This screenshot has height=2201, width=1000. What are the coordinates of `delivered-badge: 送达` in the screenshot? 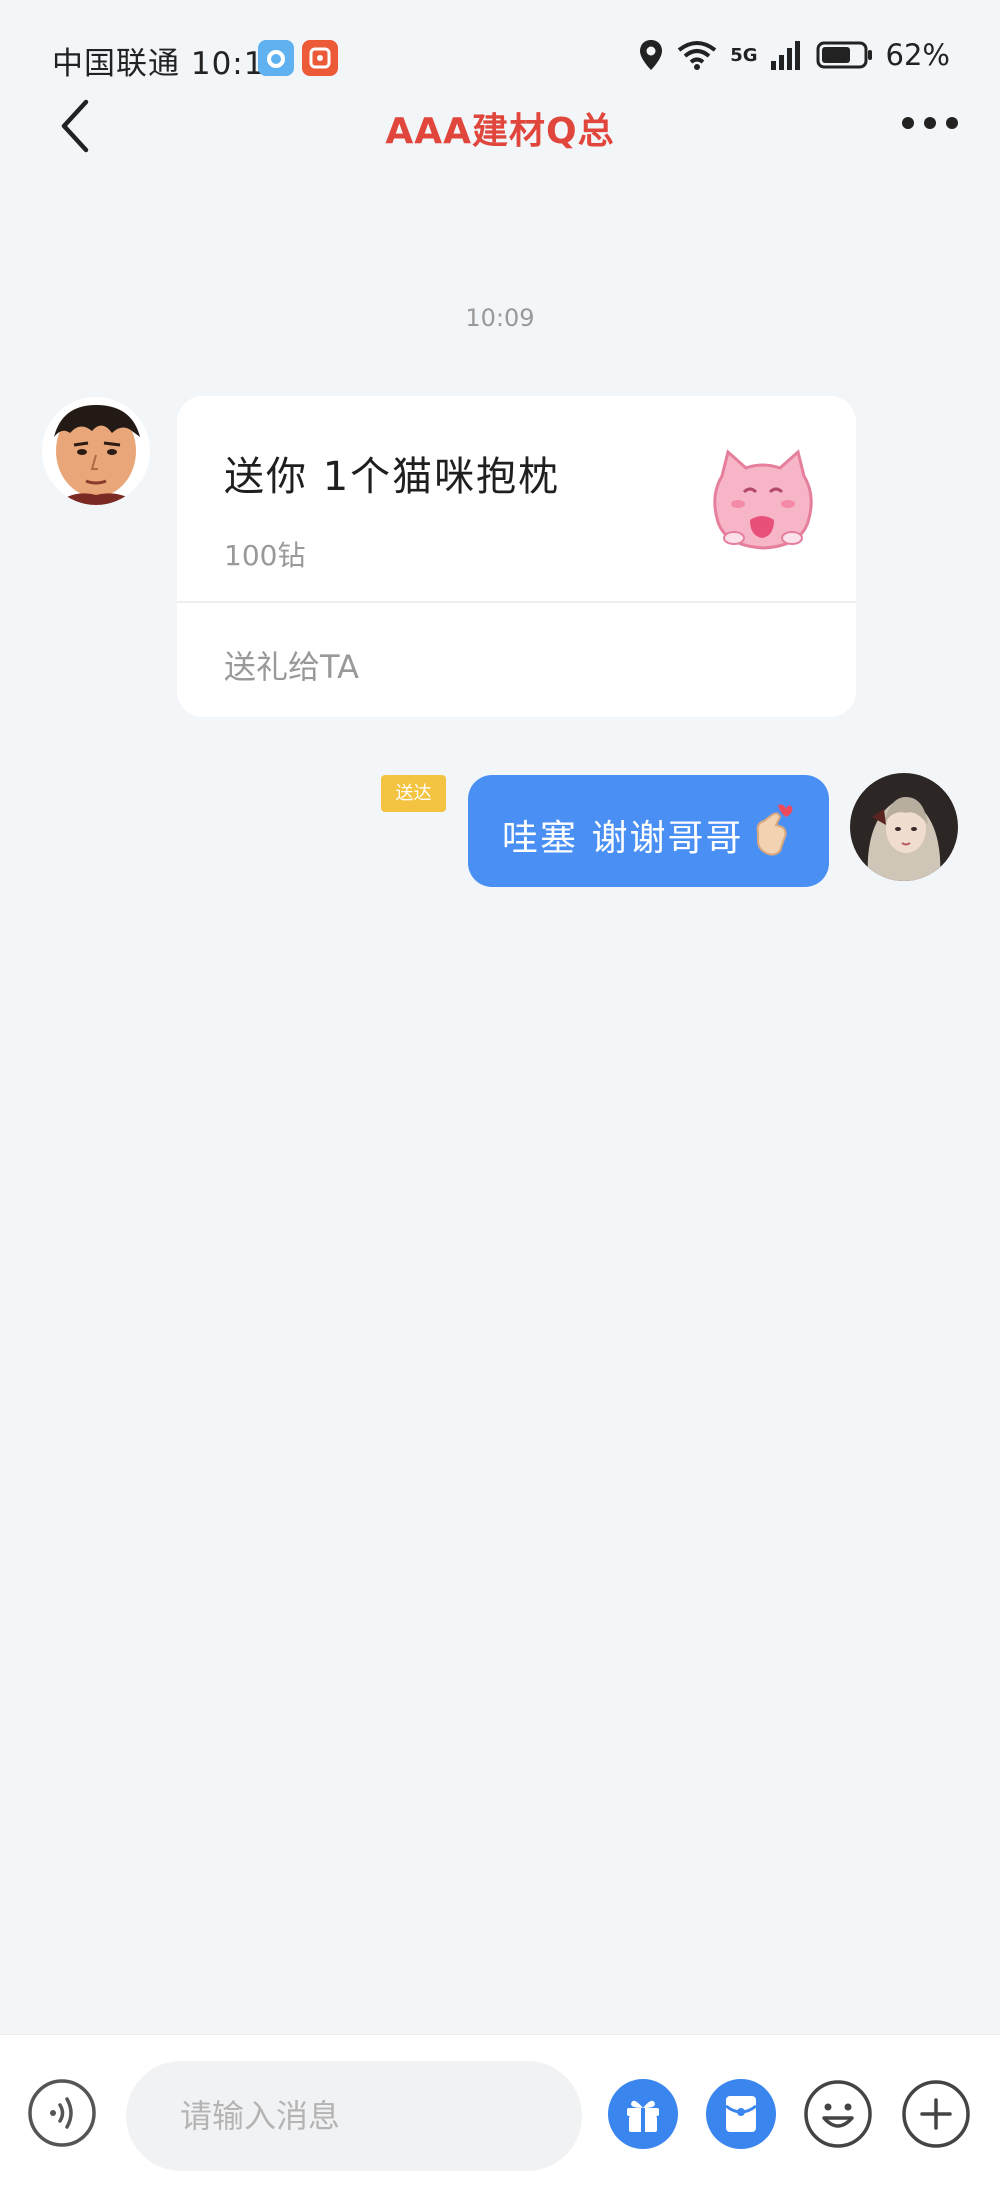 It's located at (413, 793).